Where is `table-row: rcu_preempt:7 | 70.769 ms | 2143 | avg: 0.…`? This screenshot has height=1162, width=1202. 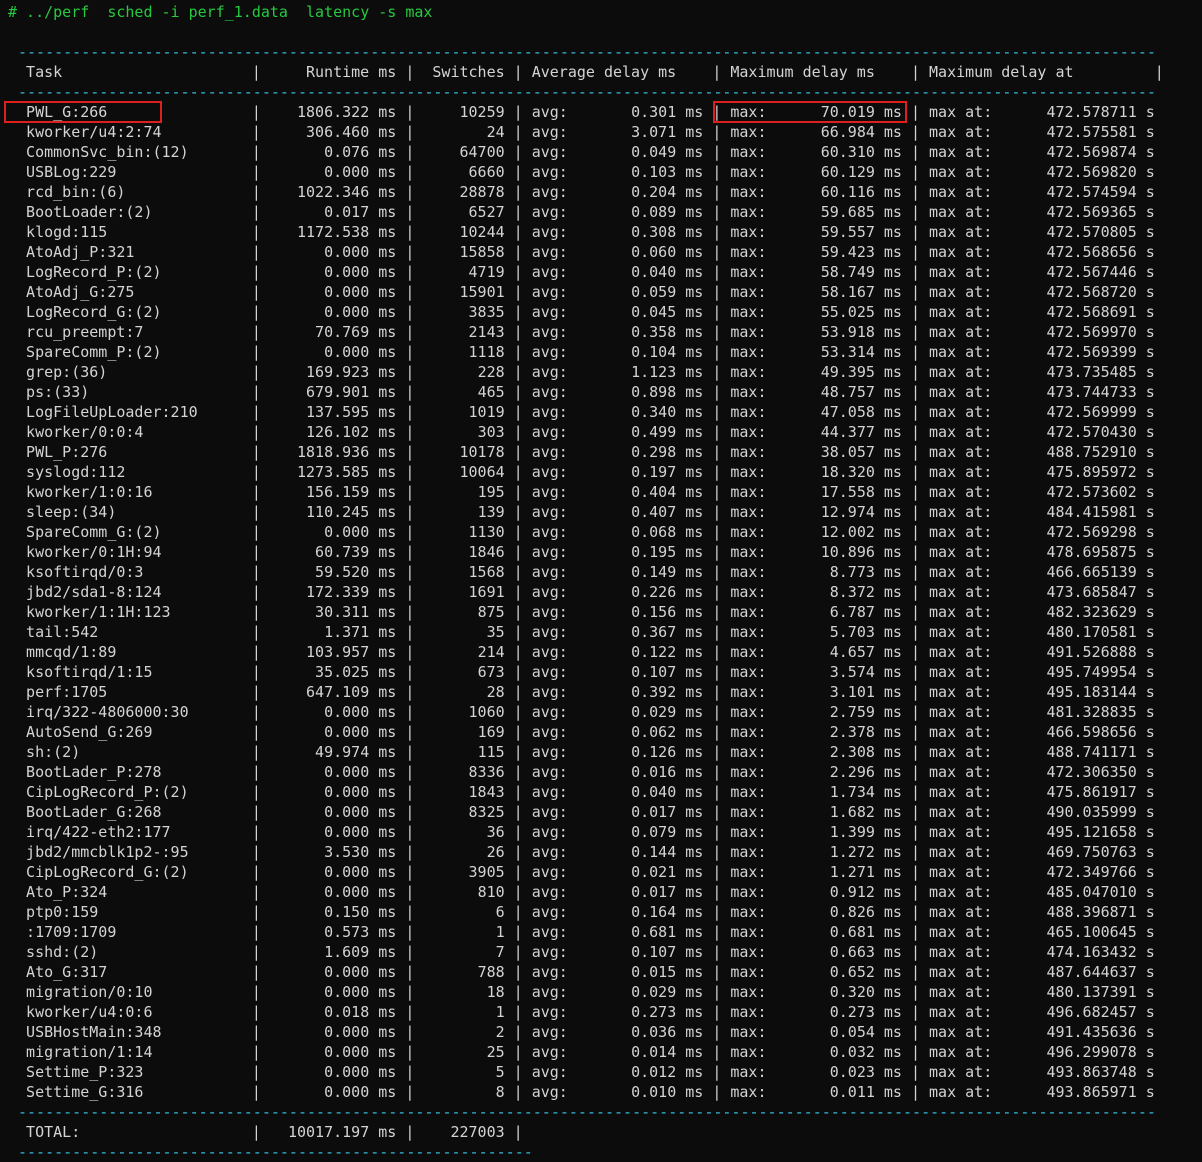
table-row: rcu_preempt:7 | 70.769 ms | 2143 | avg: 0.… is located at coordinates (605, 332).